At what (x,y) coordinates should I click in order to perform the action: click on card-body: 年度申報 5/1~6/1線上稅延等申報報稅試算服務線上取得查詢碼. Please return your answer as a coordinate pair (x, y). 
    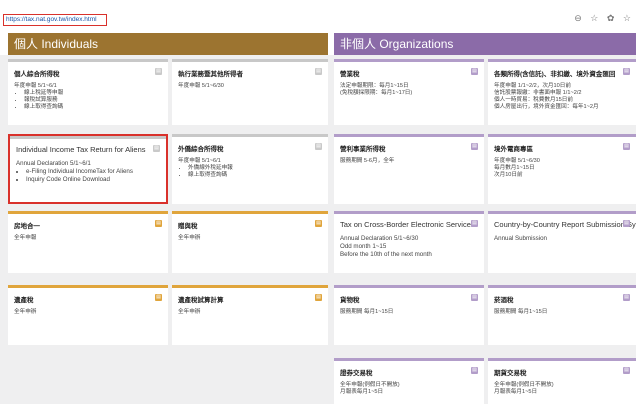
    Looking at the image, I should click on (88, 97).